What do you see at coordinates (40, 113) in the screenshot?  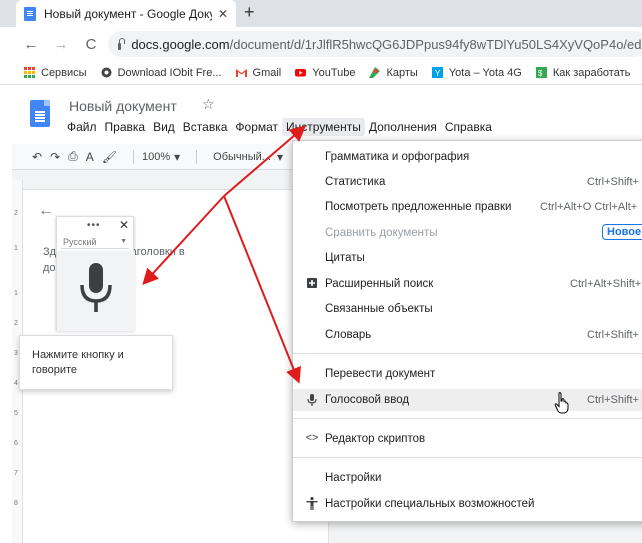 I see `docs-logo-icon` at bounding box center [40, 113].